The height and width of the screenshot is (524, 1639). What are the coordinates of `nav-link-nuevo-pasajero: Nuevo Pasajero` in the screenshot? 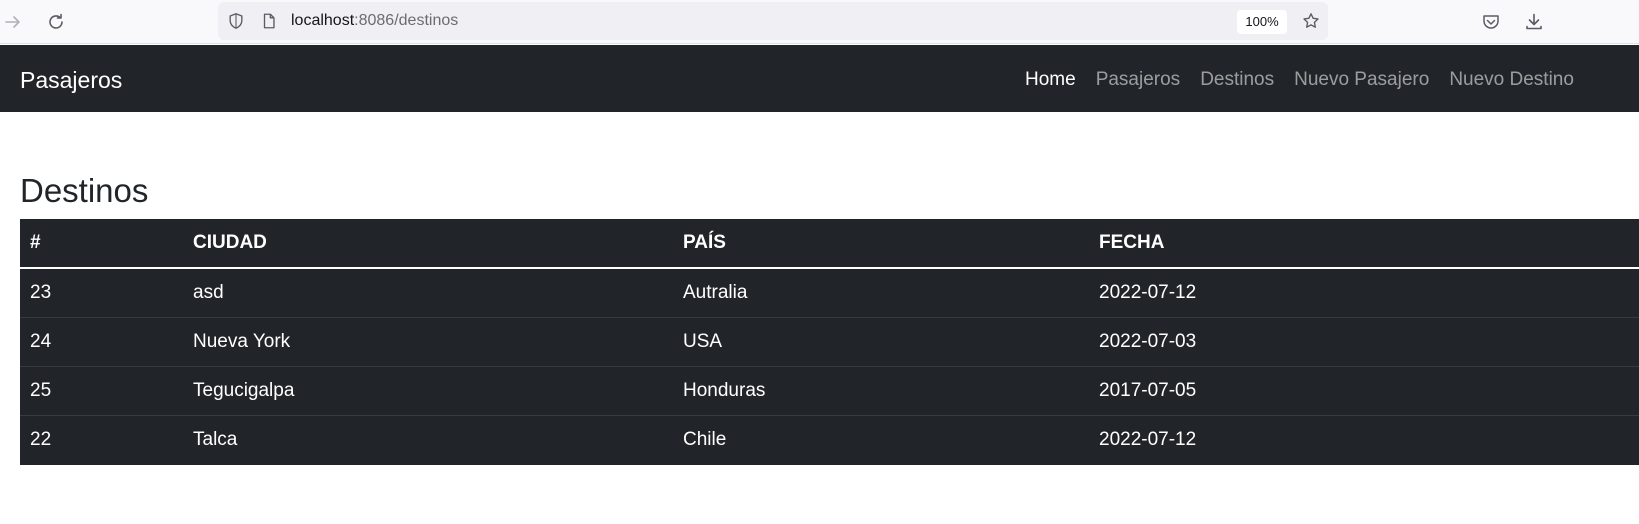 It's located at (1361, 81).